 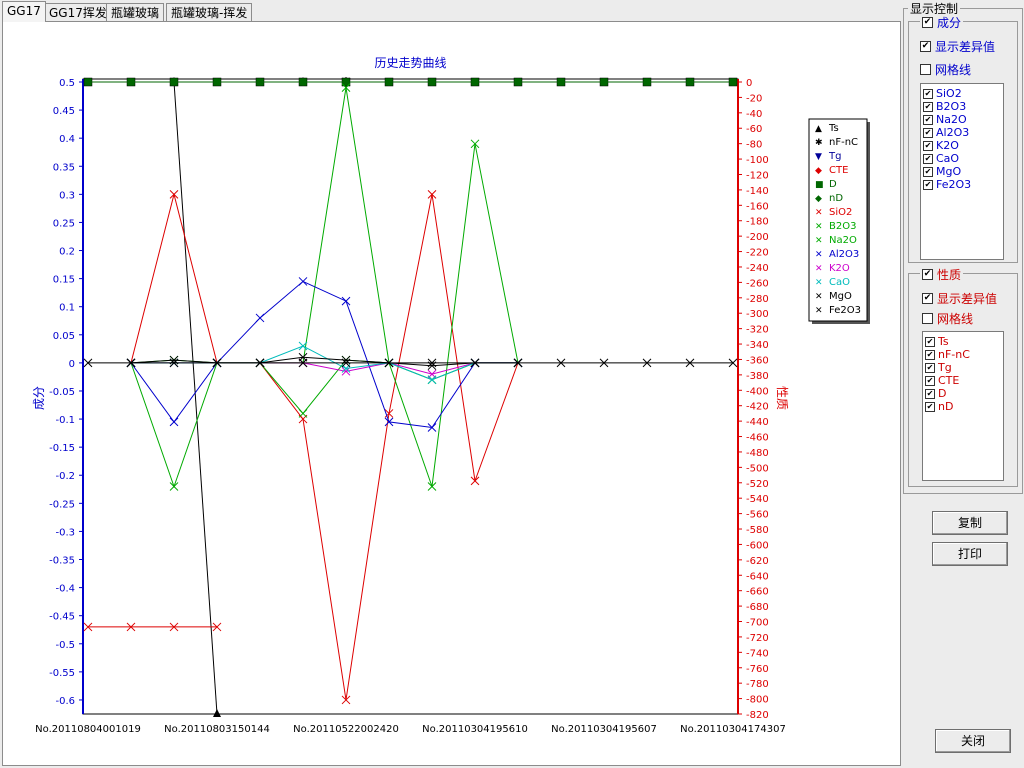 I want to click on right-axis-tick-label: -280, so click(x=757, y=299).